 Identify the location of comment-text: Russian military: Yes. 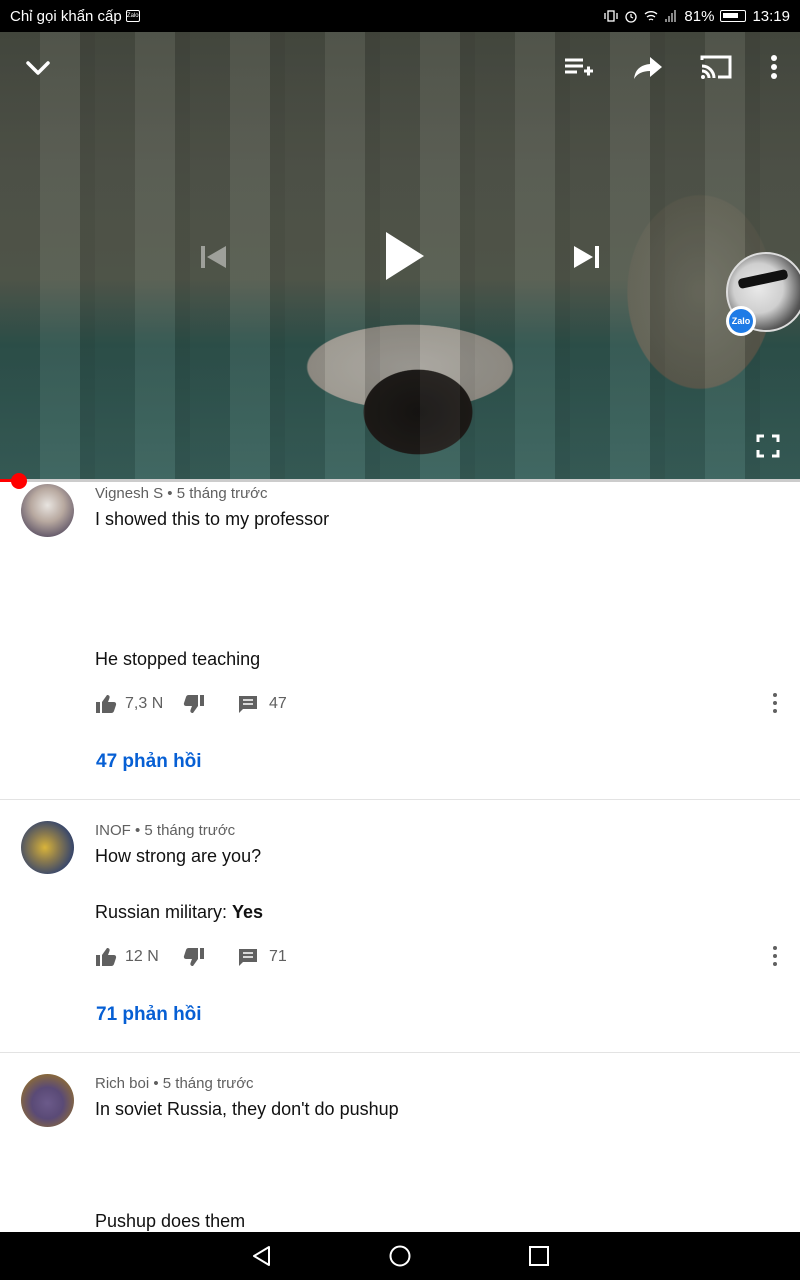
(179, 912).